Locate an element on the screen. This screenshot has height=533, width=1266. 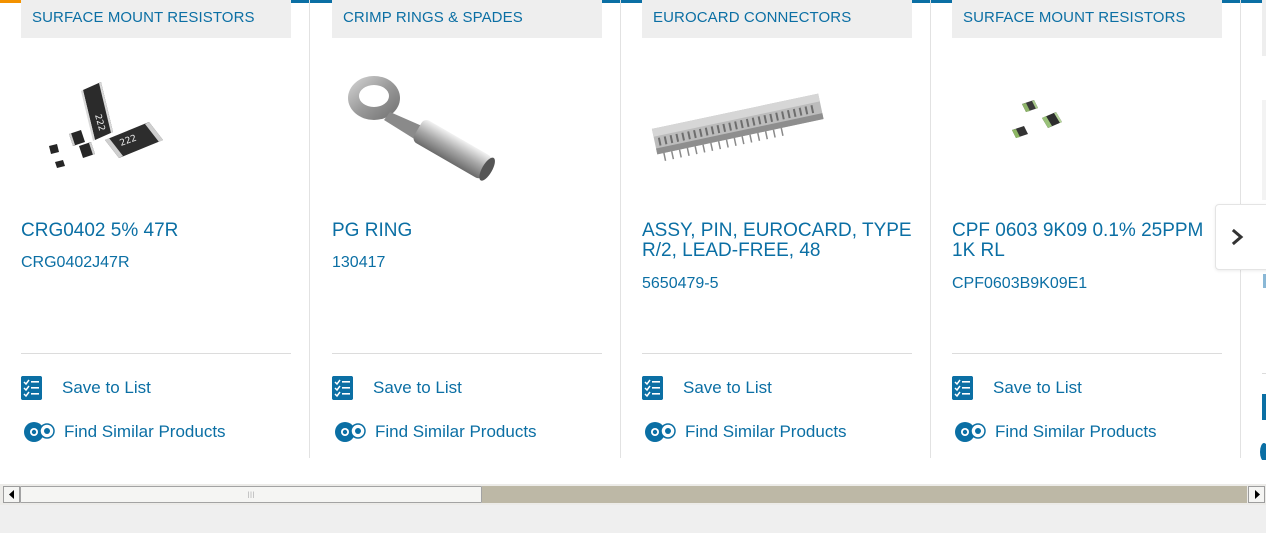
scrollbar-track is located at coordinates (864, 494).